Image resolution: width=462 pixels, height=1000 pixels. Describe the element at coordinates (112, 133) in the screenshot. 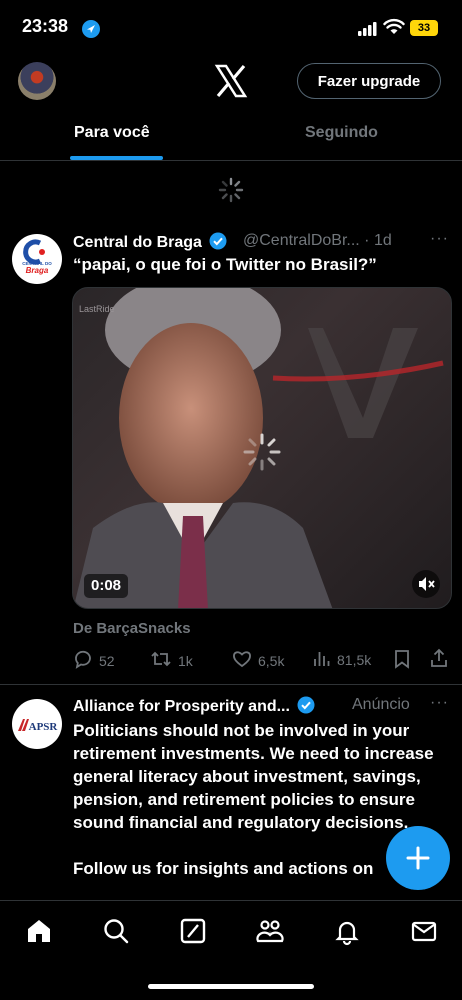

I see `tab-for-you: Para você` at that location.